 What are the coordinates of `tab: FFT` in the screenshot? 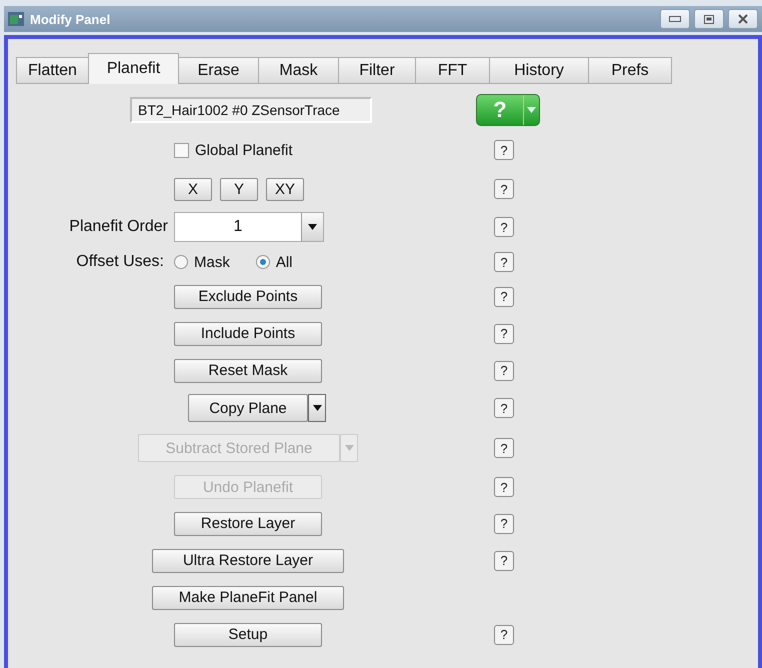 It's located at (452, 70).